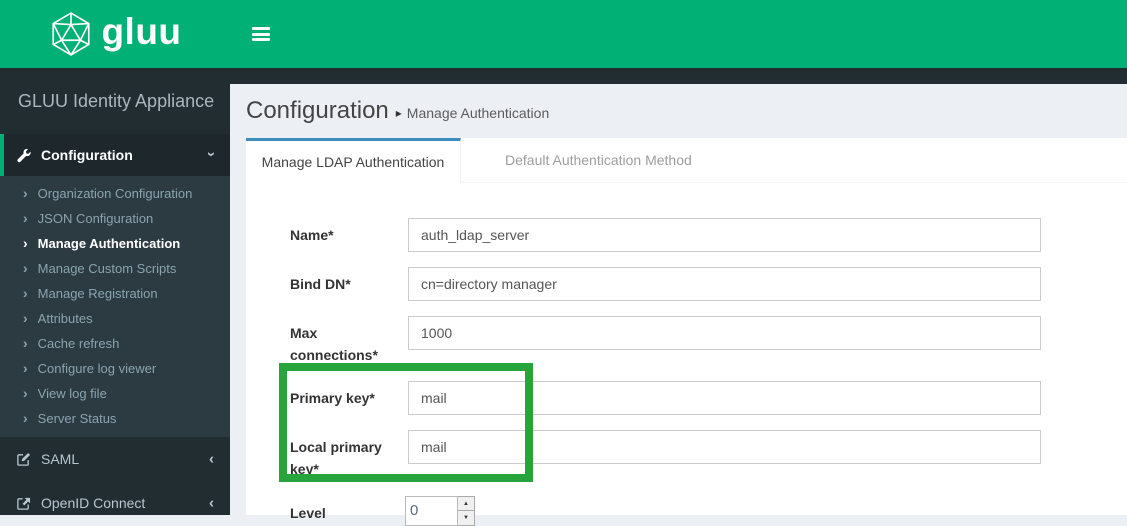  I want to click on tab-default-authentication-method: Default Authentication Method, so click(598, 160).